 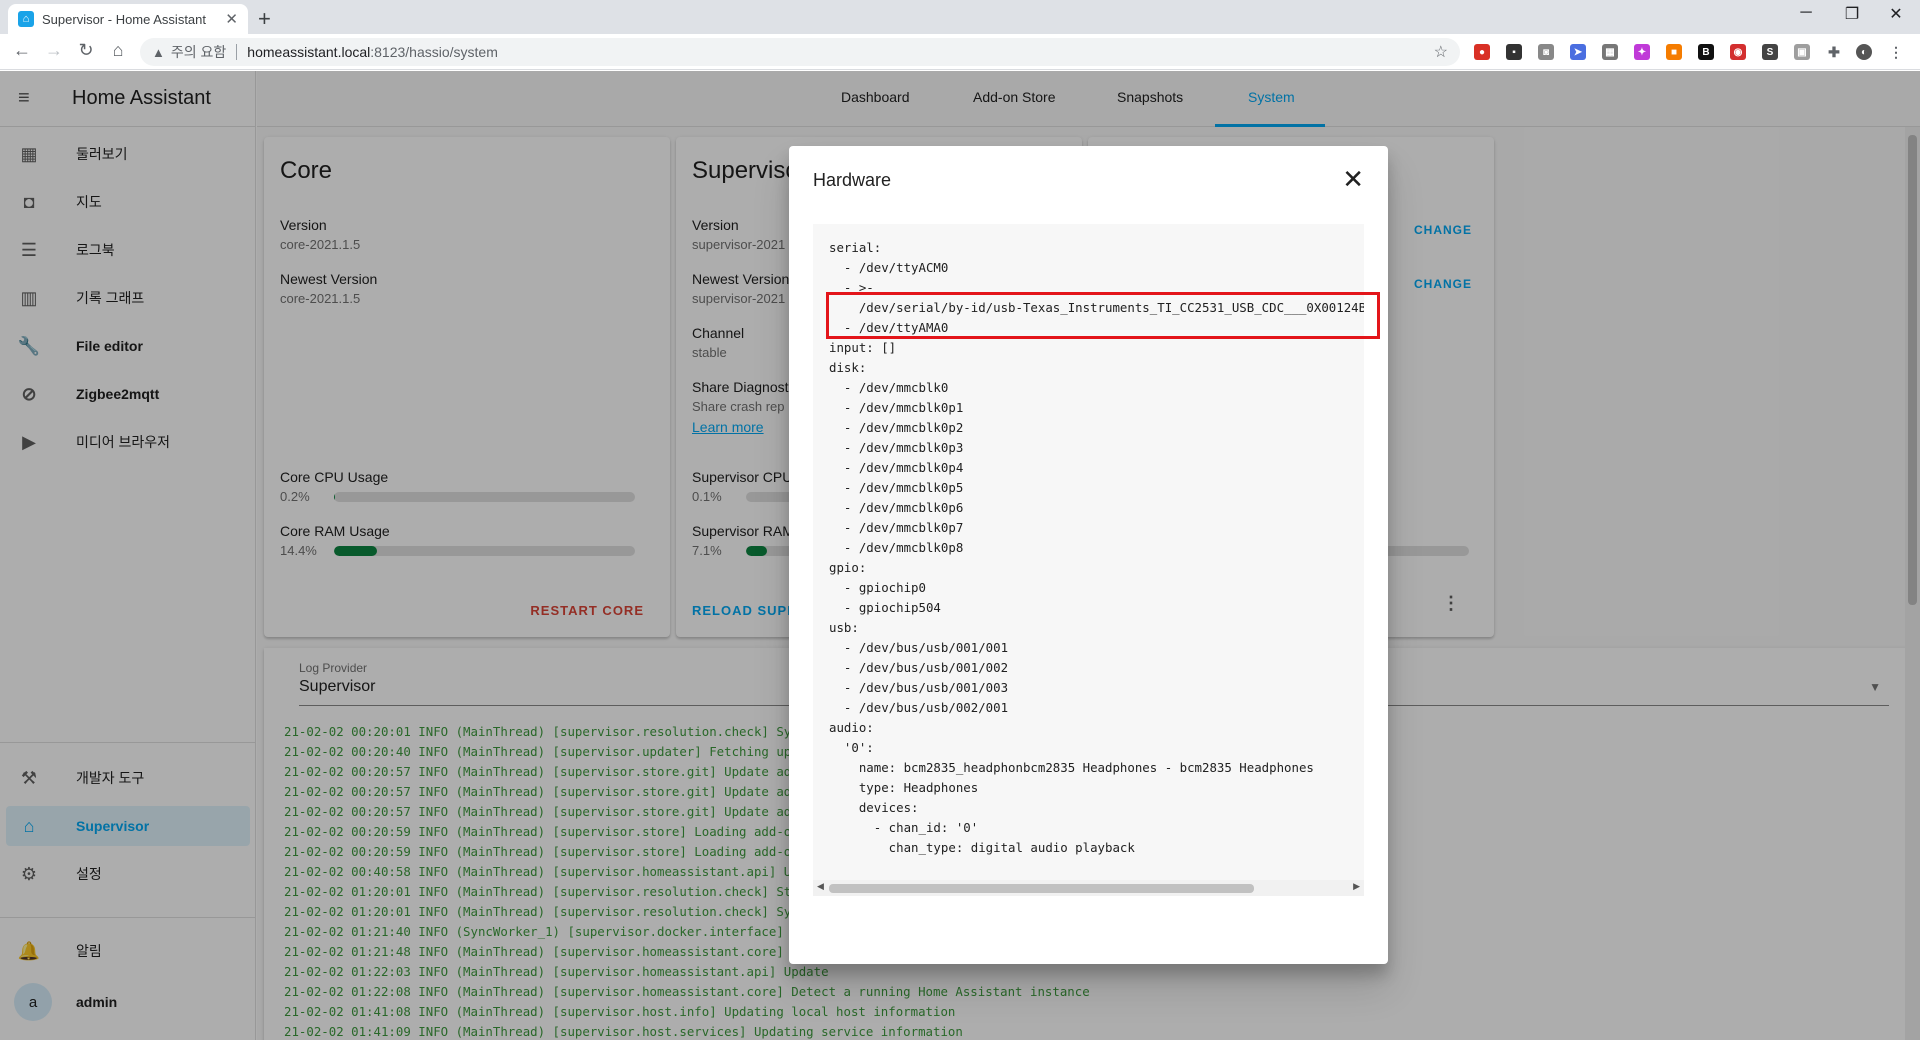 I want to click on horizontal-scrollbar-thumb, so click(x=1041, y=888).